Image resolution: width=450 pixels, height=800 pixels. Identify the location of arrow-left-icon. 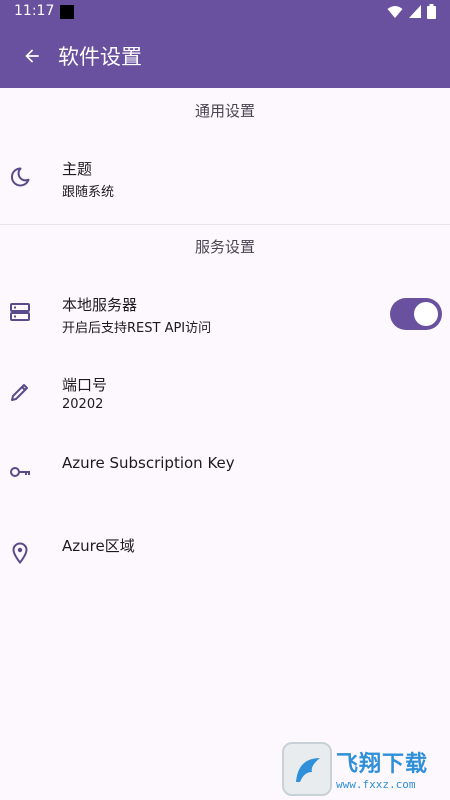
(32, 56).